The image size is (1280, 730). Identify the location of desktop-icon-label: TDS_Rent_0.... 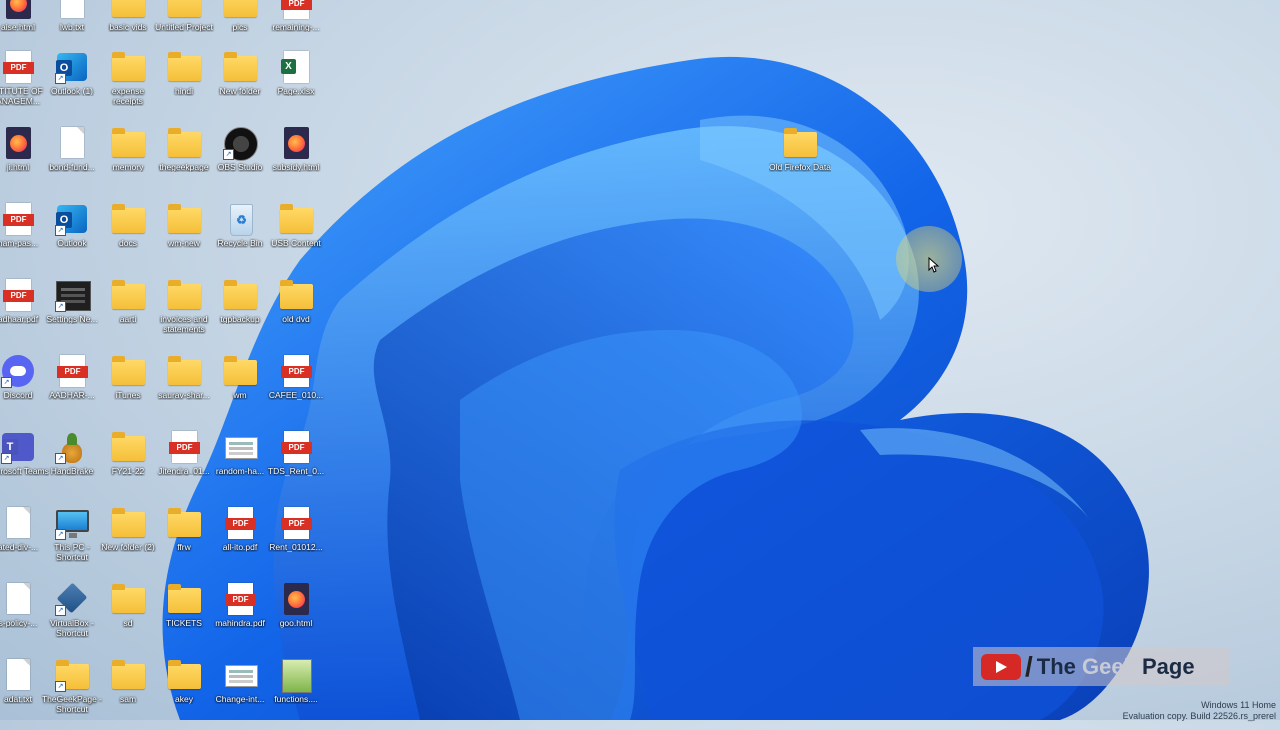
(296, 471).